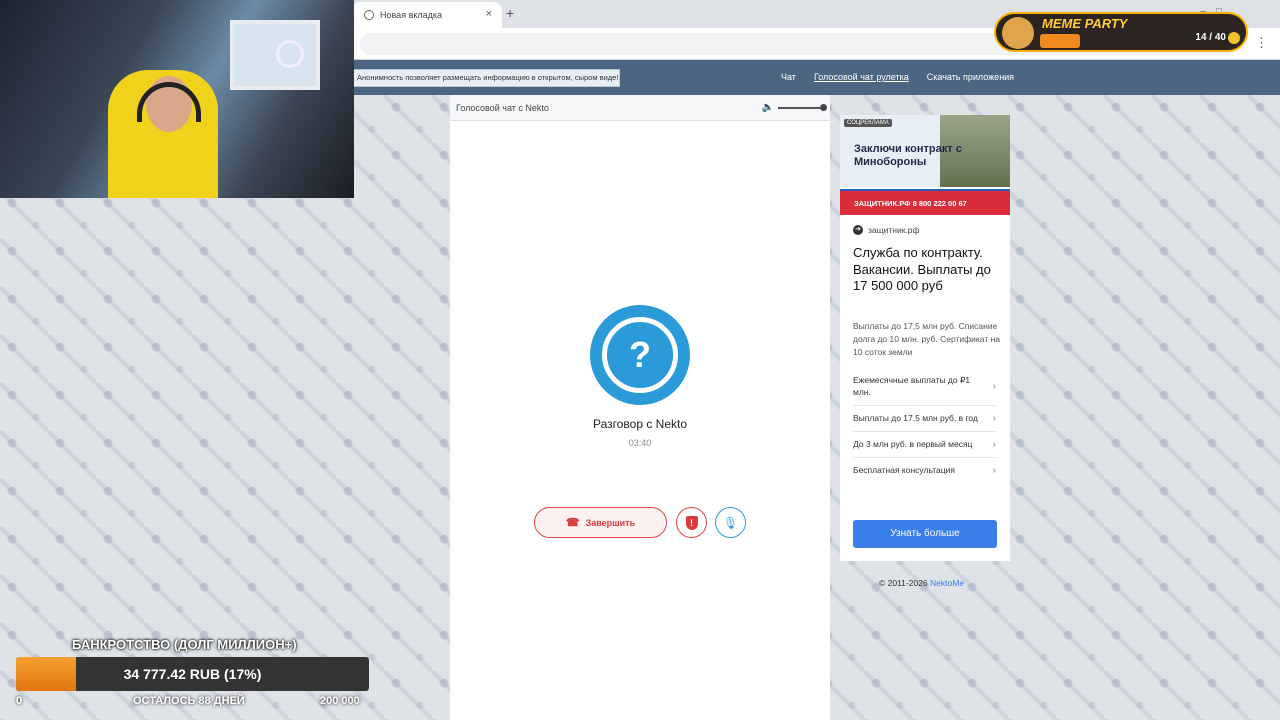  I want to click on debt-value: 34 777.42 RUB (17%), so click(192, 674).